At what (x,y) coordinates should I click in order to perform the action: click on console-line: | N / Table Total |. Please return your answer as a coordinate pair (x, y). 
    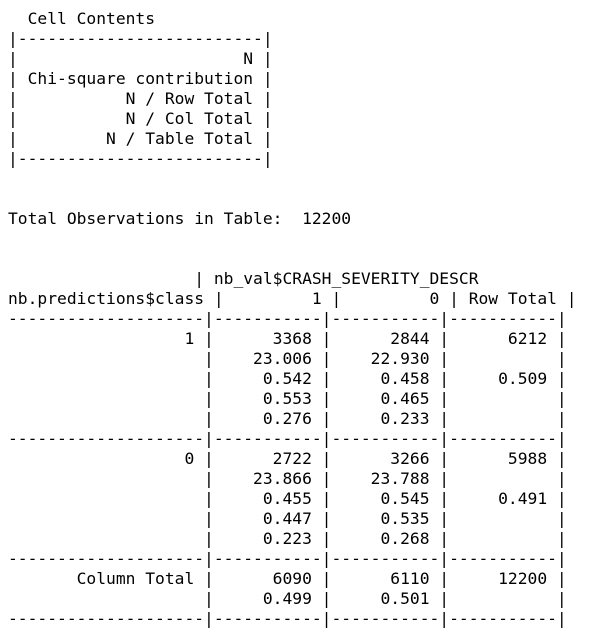
    Looking at the image, I should click on (140, 138).